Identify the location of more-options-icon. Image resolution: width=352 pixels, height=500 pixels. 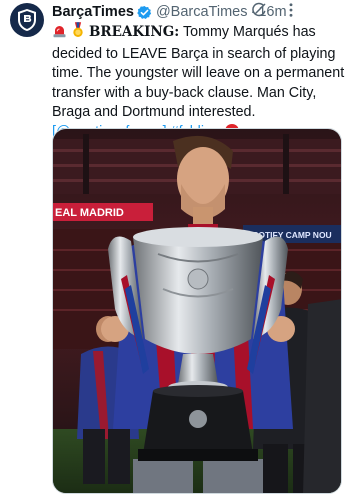
(291, 10).